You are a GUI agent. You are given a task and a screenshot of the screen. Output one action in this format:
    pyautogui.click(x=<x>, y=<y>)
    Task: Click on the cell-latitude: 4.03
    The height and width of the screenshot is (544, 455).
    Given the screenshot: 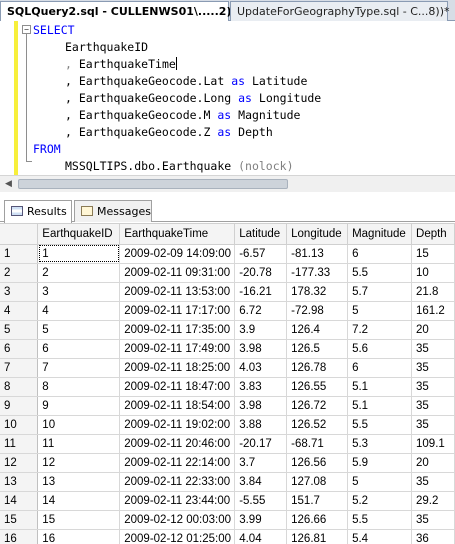 What is the action you would take?
    pyautogui.click(x=261, y=368)
    